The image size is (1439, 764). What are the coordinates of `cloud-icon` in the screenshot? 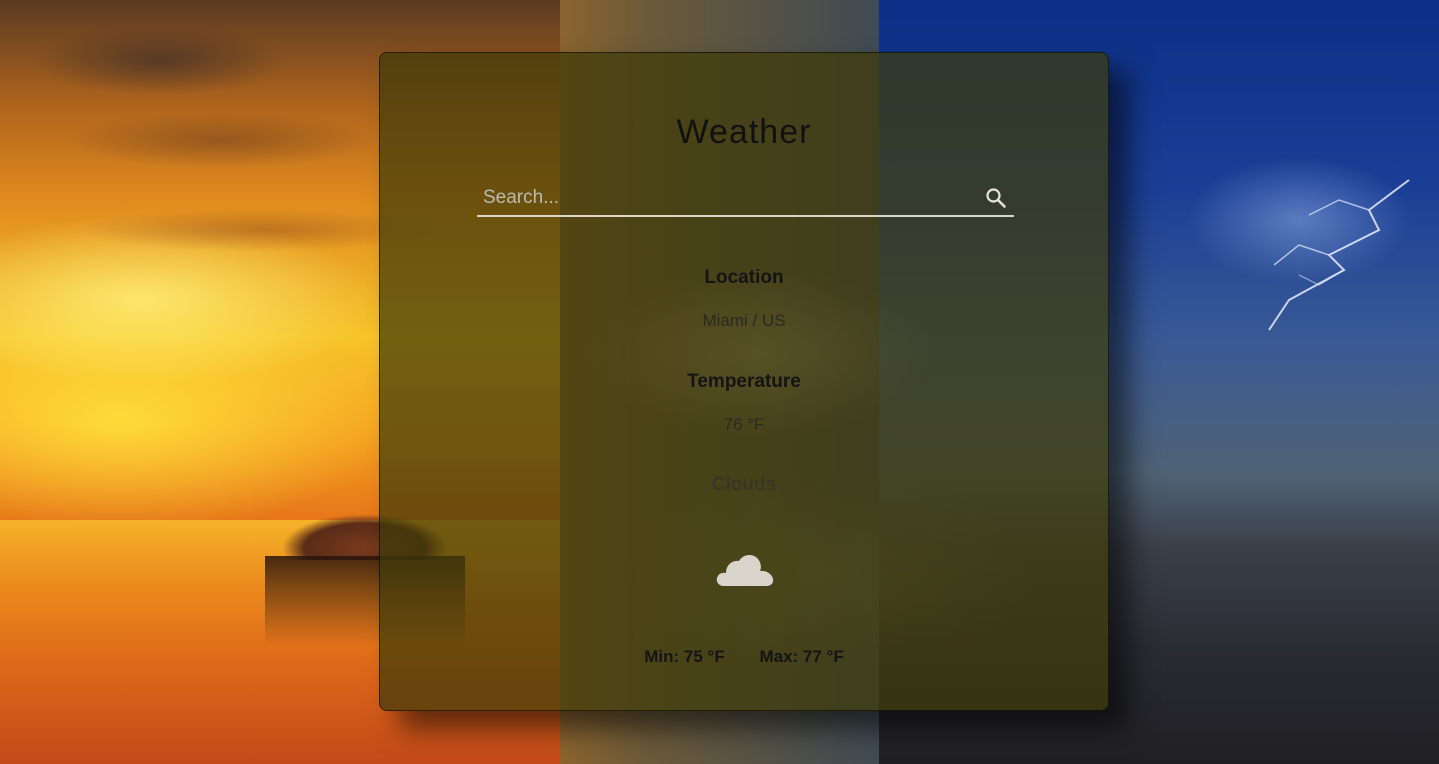 It's located at (745, 570).